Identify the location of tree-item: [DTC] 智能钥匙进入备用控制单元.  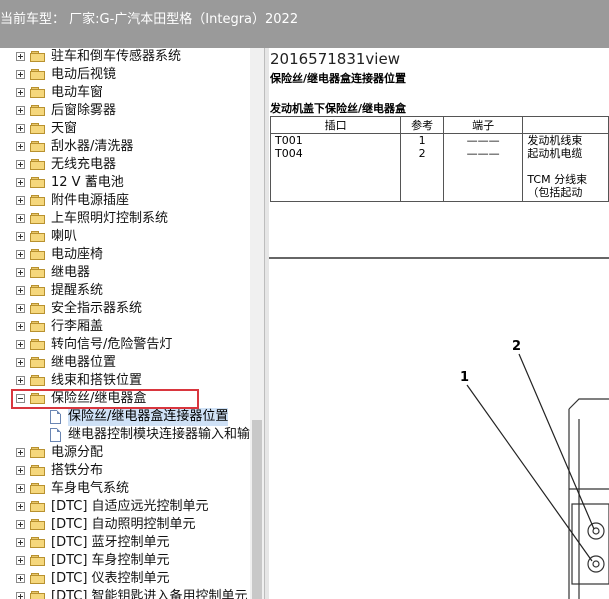
(132, 593).